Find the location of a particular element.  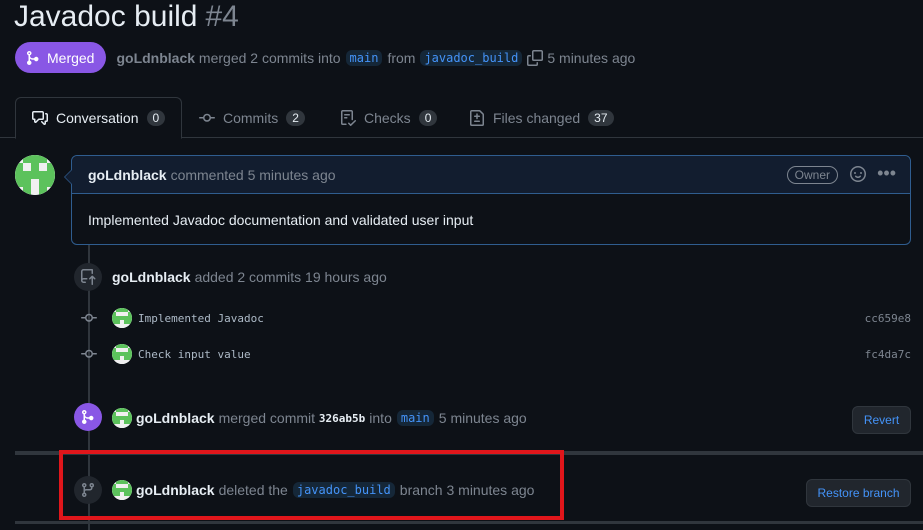

merged-badge: Merged is located at coordinates (61, 57).